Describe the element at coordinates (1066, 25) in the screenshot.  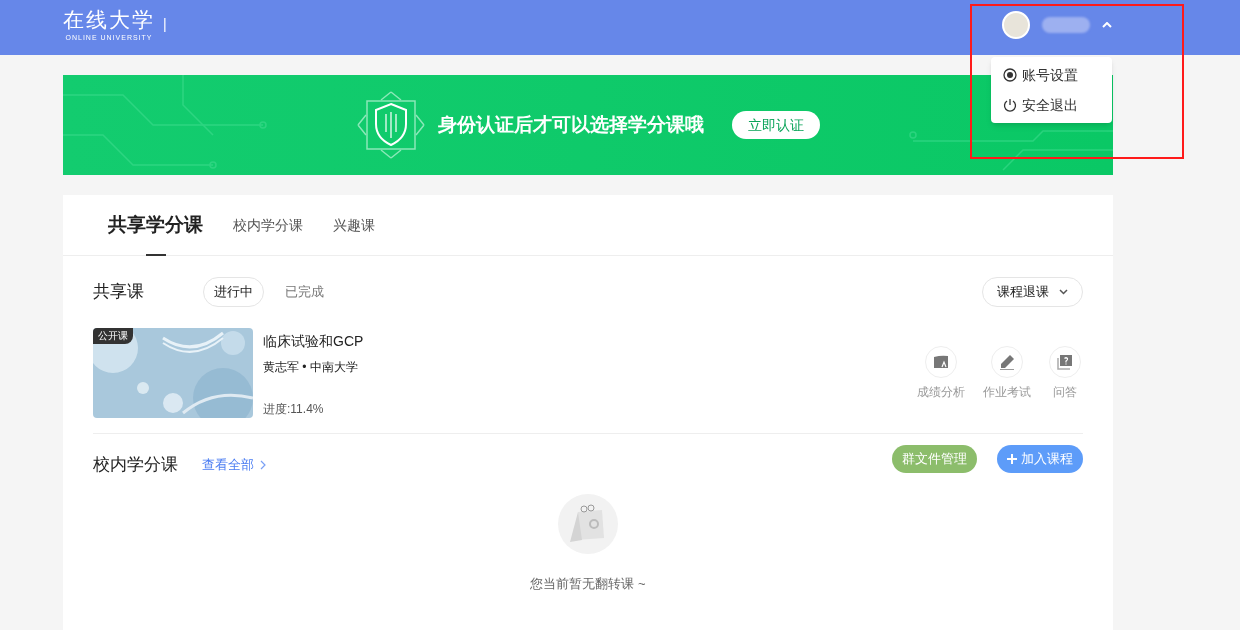
I see `username-blurred` at that location.